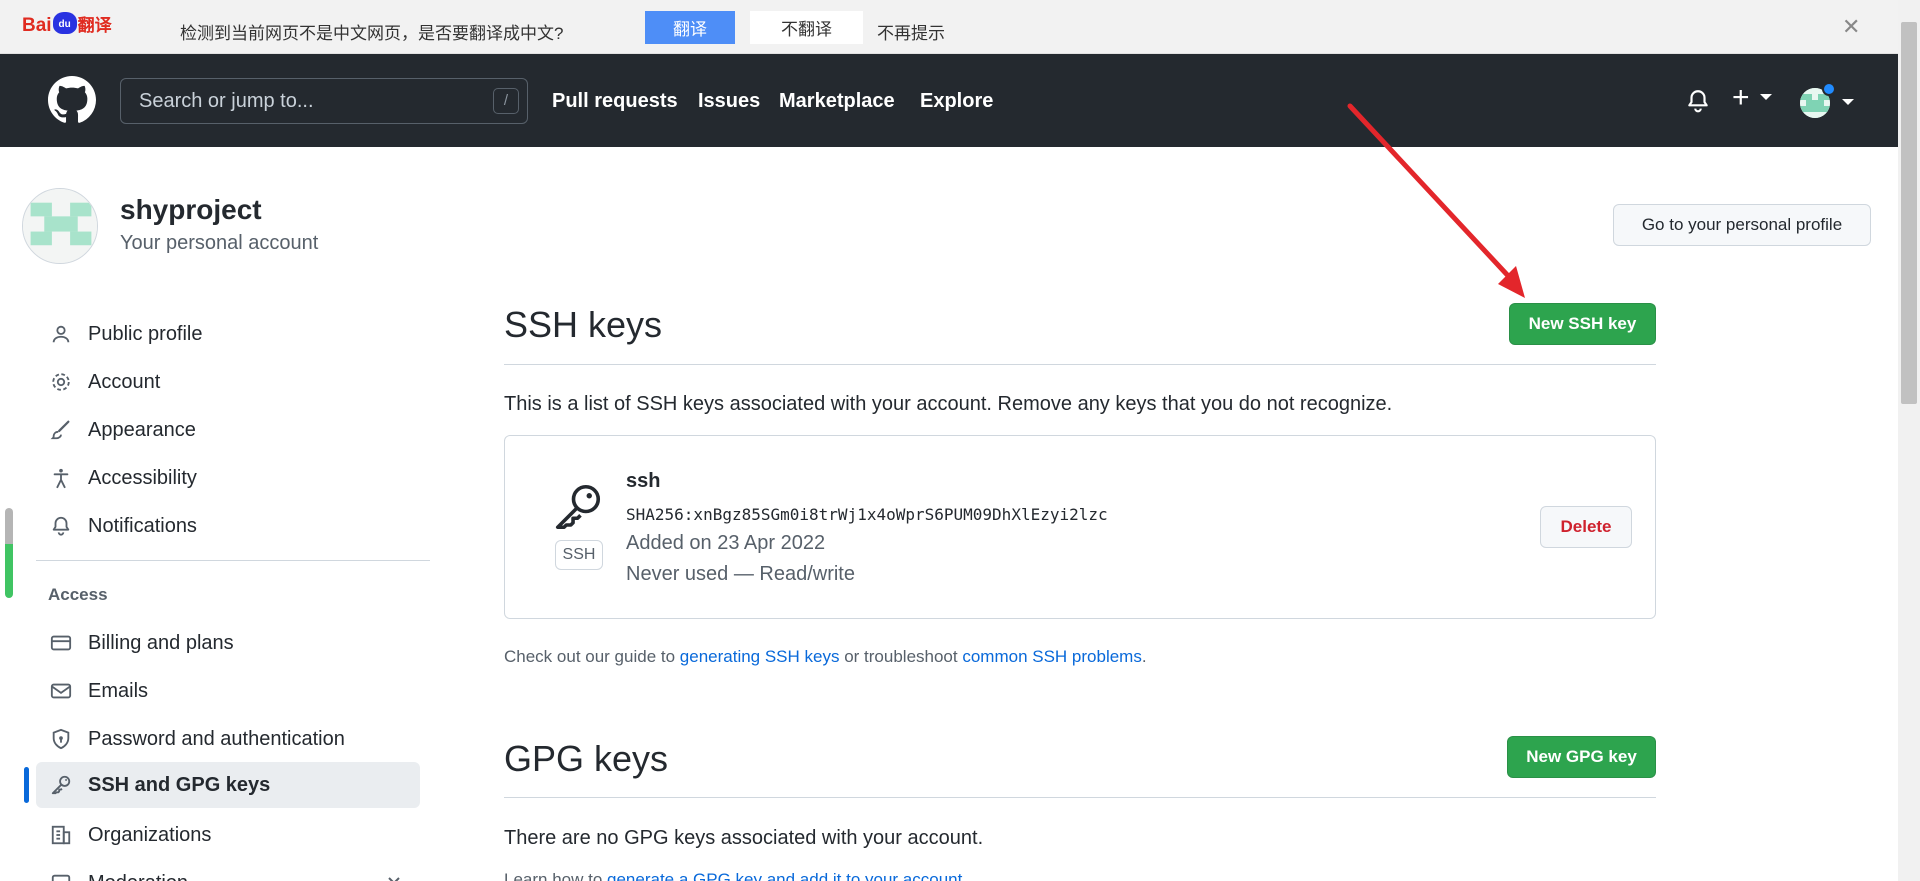  Describe the element at coordinates (124, 381) in the screenshot. I see `sidebar-item-label: Account` at that location.